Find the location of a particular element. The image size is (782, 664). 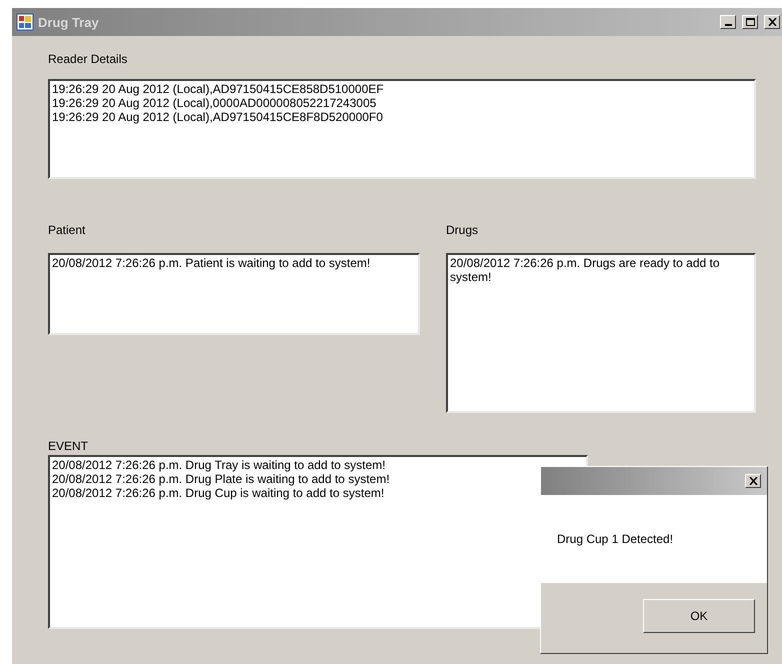

dialog-close-button is located at coordinates (753, 481).